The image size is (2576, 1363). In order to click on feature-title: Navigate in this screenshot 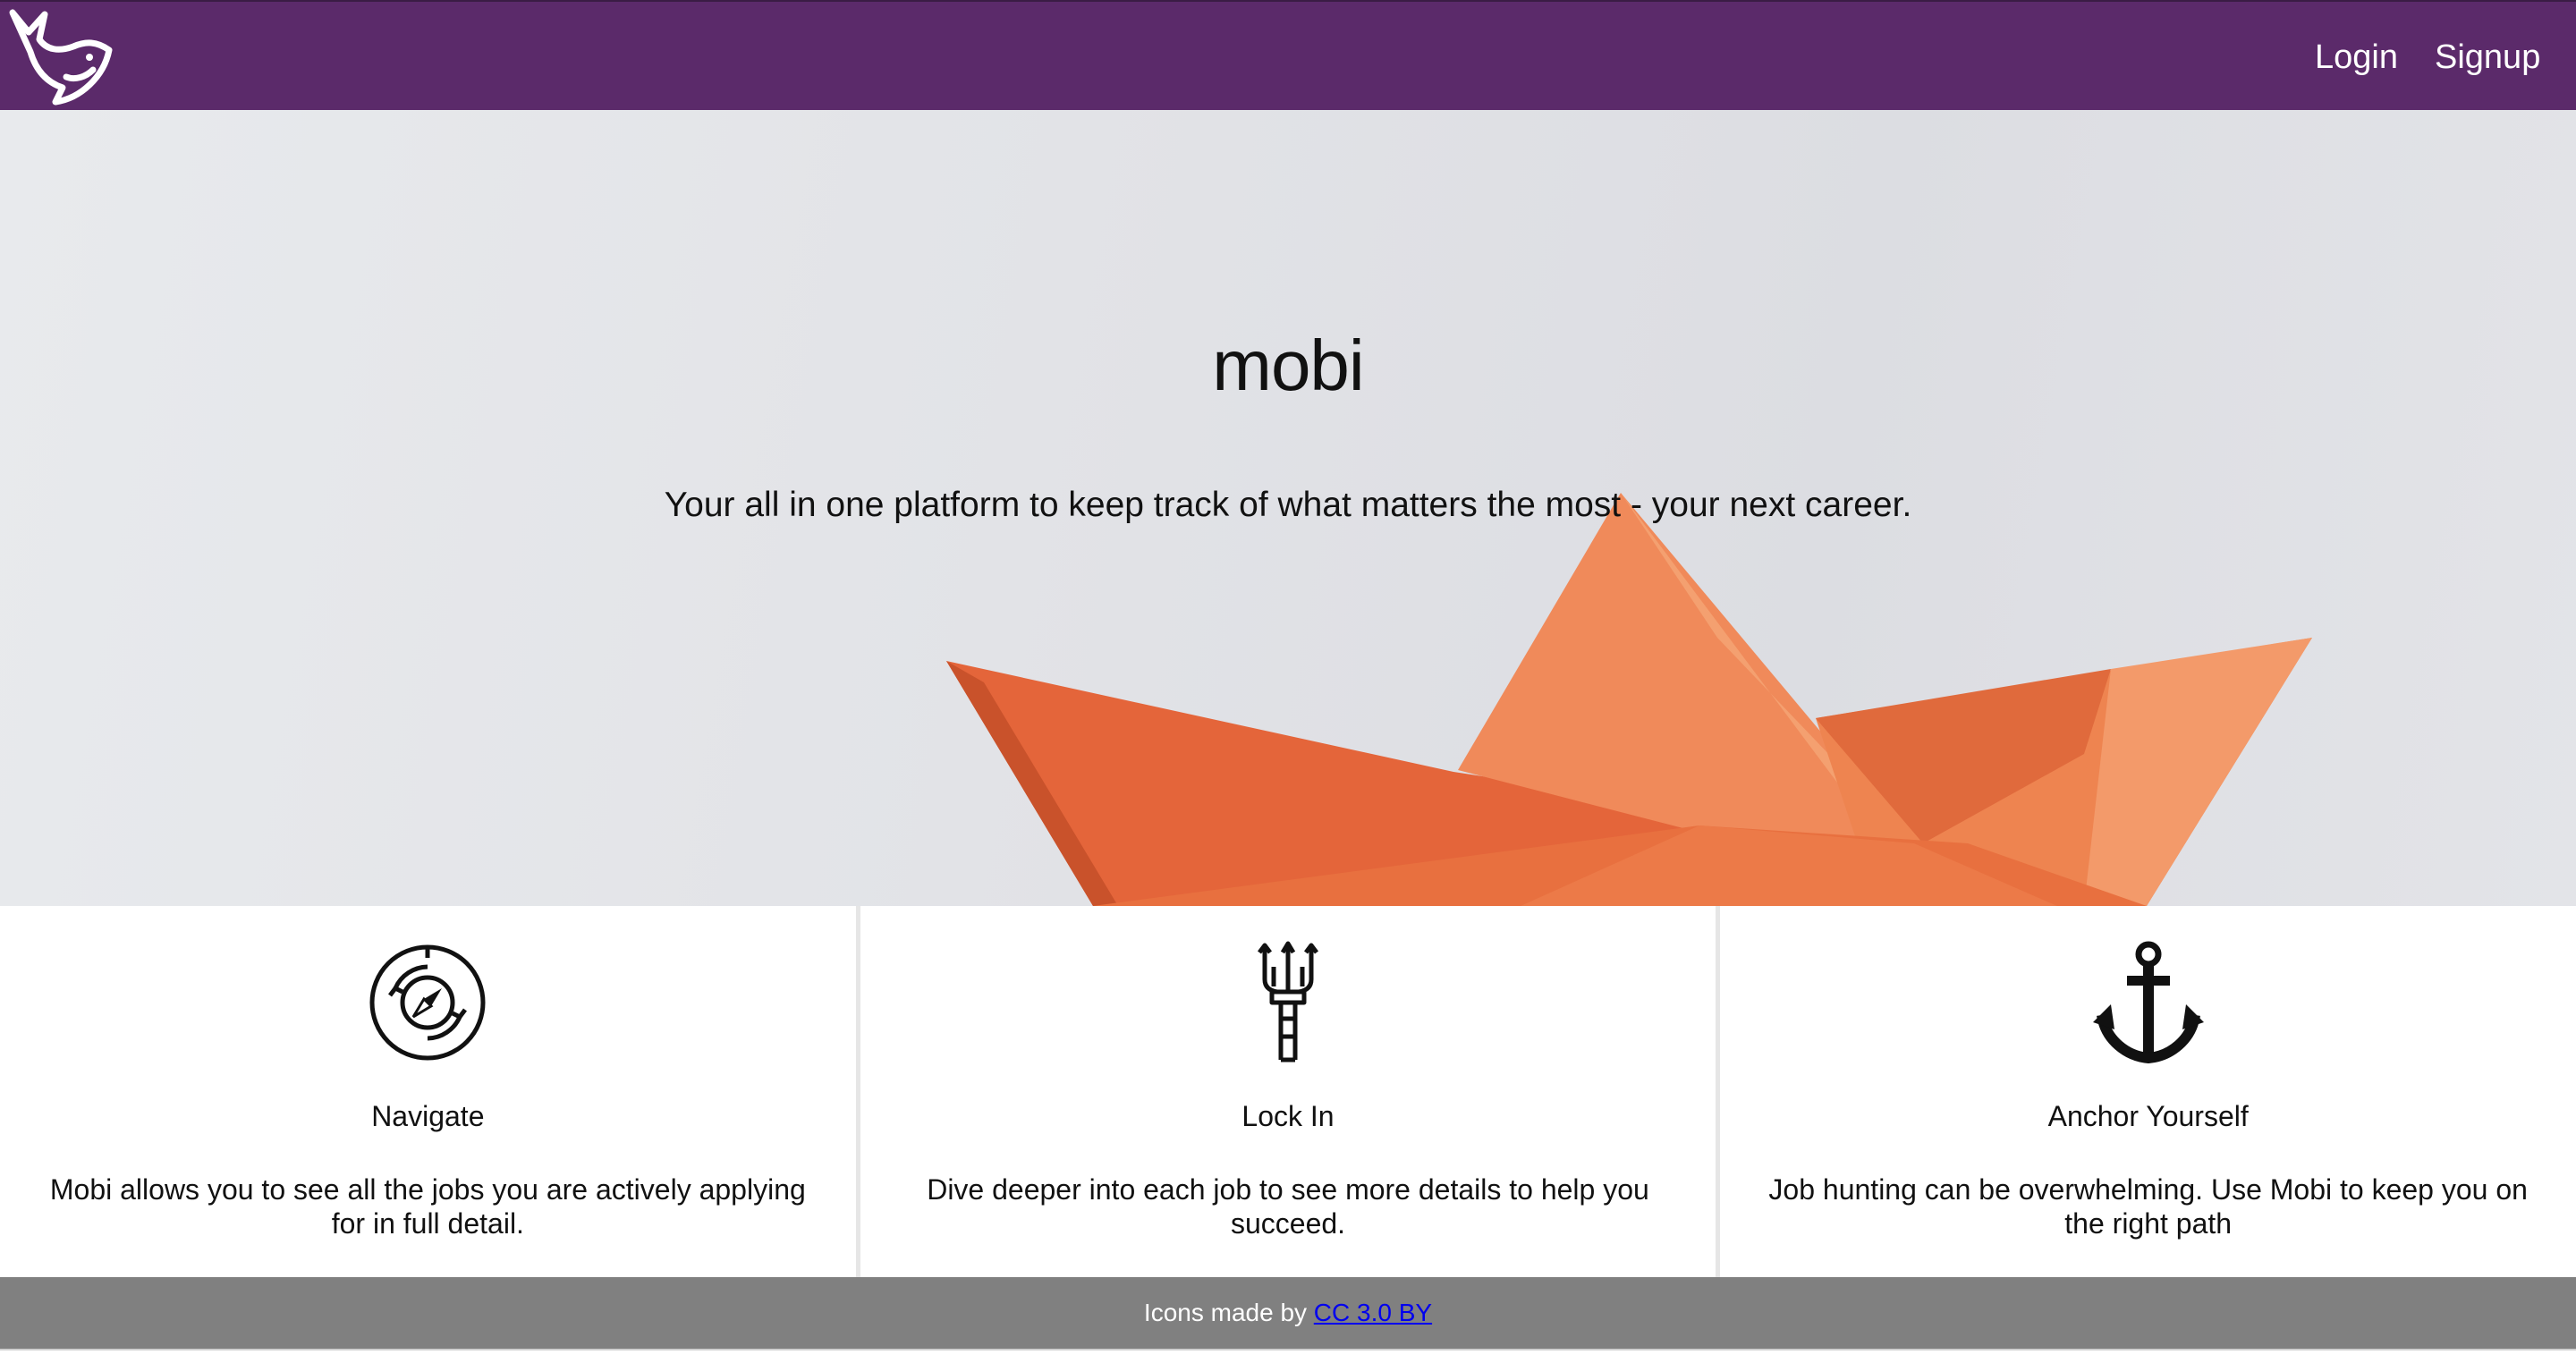, I will do `click(428, 1116)`.